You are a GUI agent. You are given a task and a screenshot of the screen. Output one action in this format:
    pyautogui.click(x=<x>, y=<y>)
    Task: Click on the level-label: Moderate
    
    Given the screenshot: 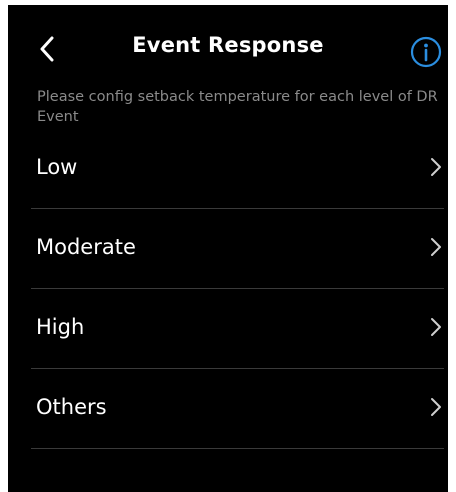 What is the action you would take?
    pyautogui.click(x=86, y=247)
    